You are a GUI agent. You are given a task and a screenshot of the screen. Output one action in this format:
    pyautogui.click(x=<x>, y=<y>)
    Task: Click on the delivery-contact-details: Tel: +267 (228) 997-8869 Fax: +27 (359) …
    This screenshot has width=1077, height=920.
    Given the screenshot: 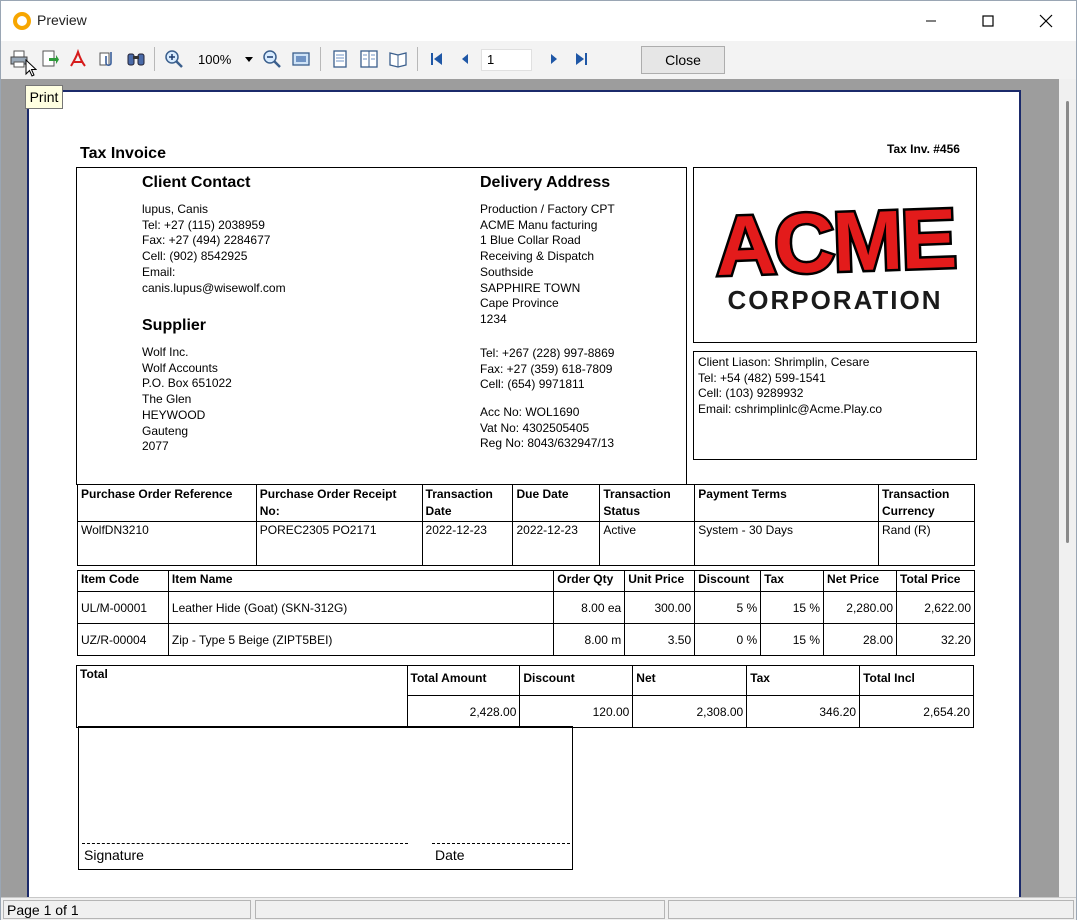 What is the action you would take?
    pyautogui.click(x=547, y=369)
    